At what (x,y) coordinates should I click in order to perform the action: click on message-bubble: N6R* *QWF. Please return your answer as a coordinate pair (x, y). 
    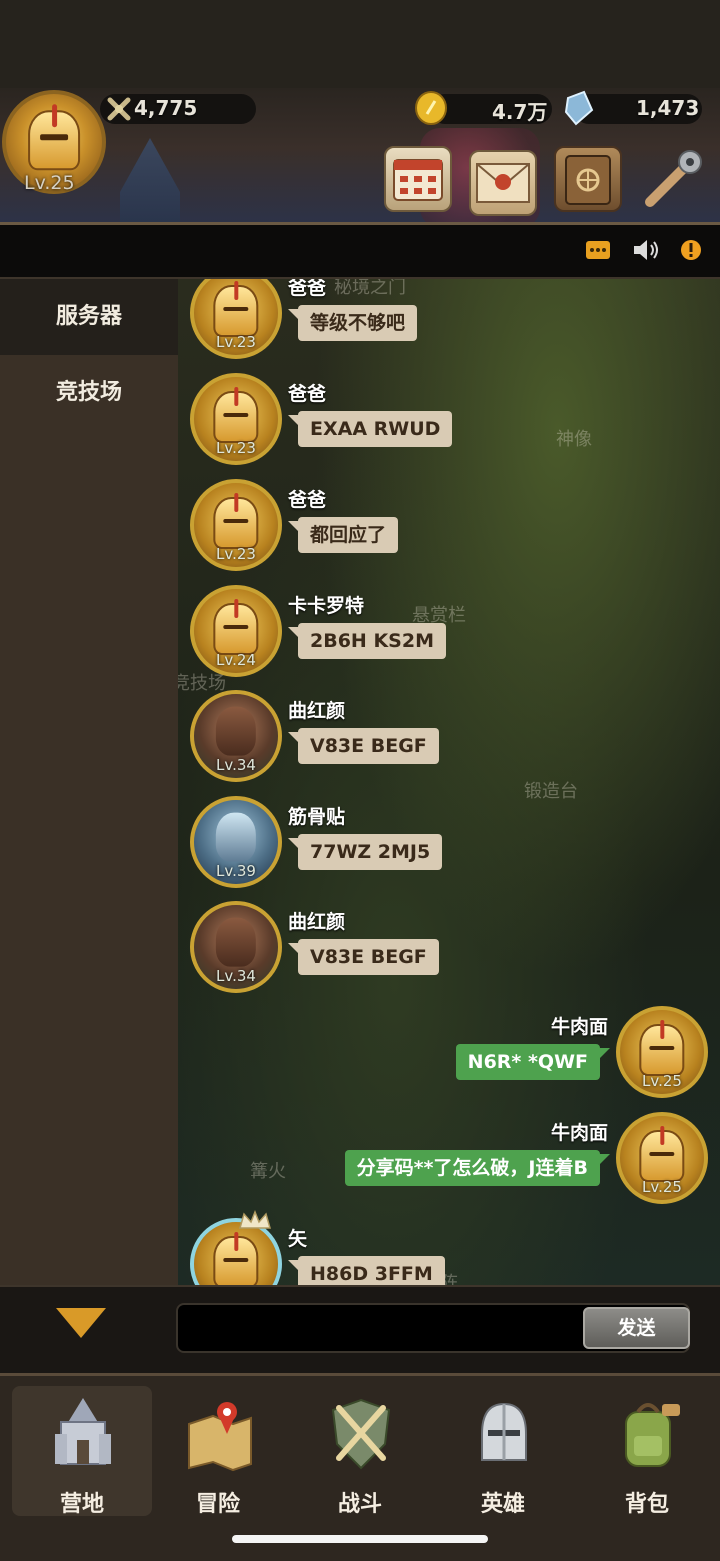
    Looking at the image, I should click on (533, 1062).